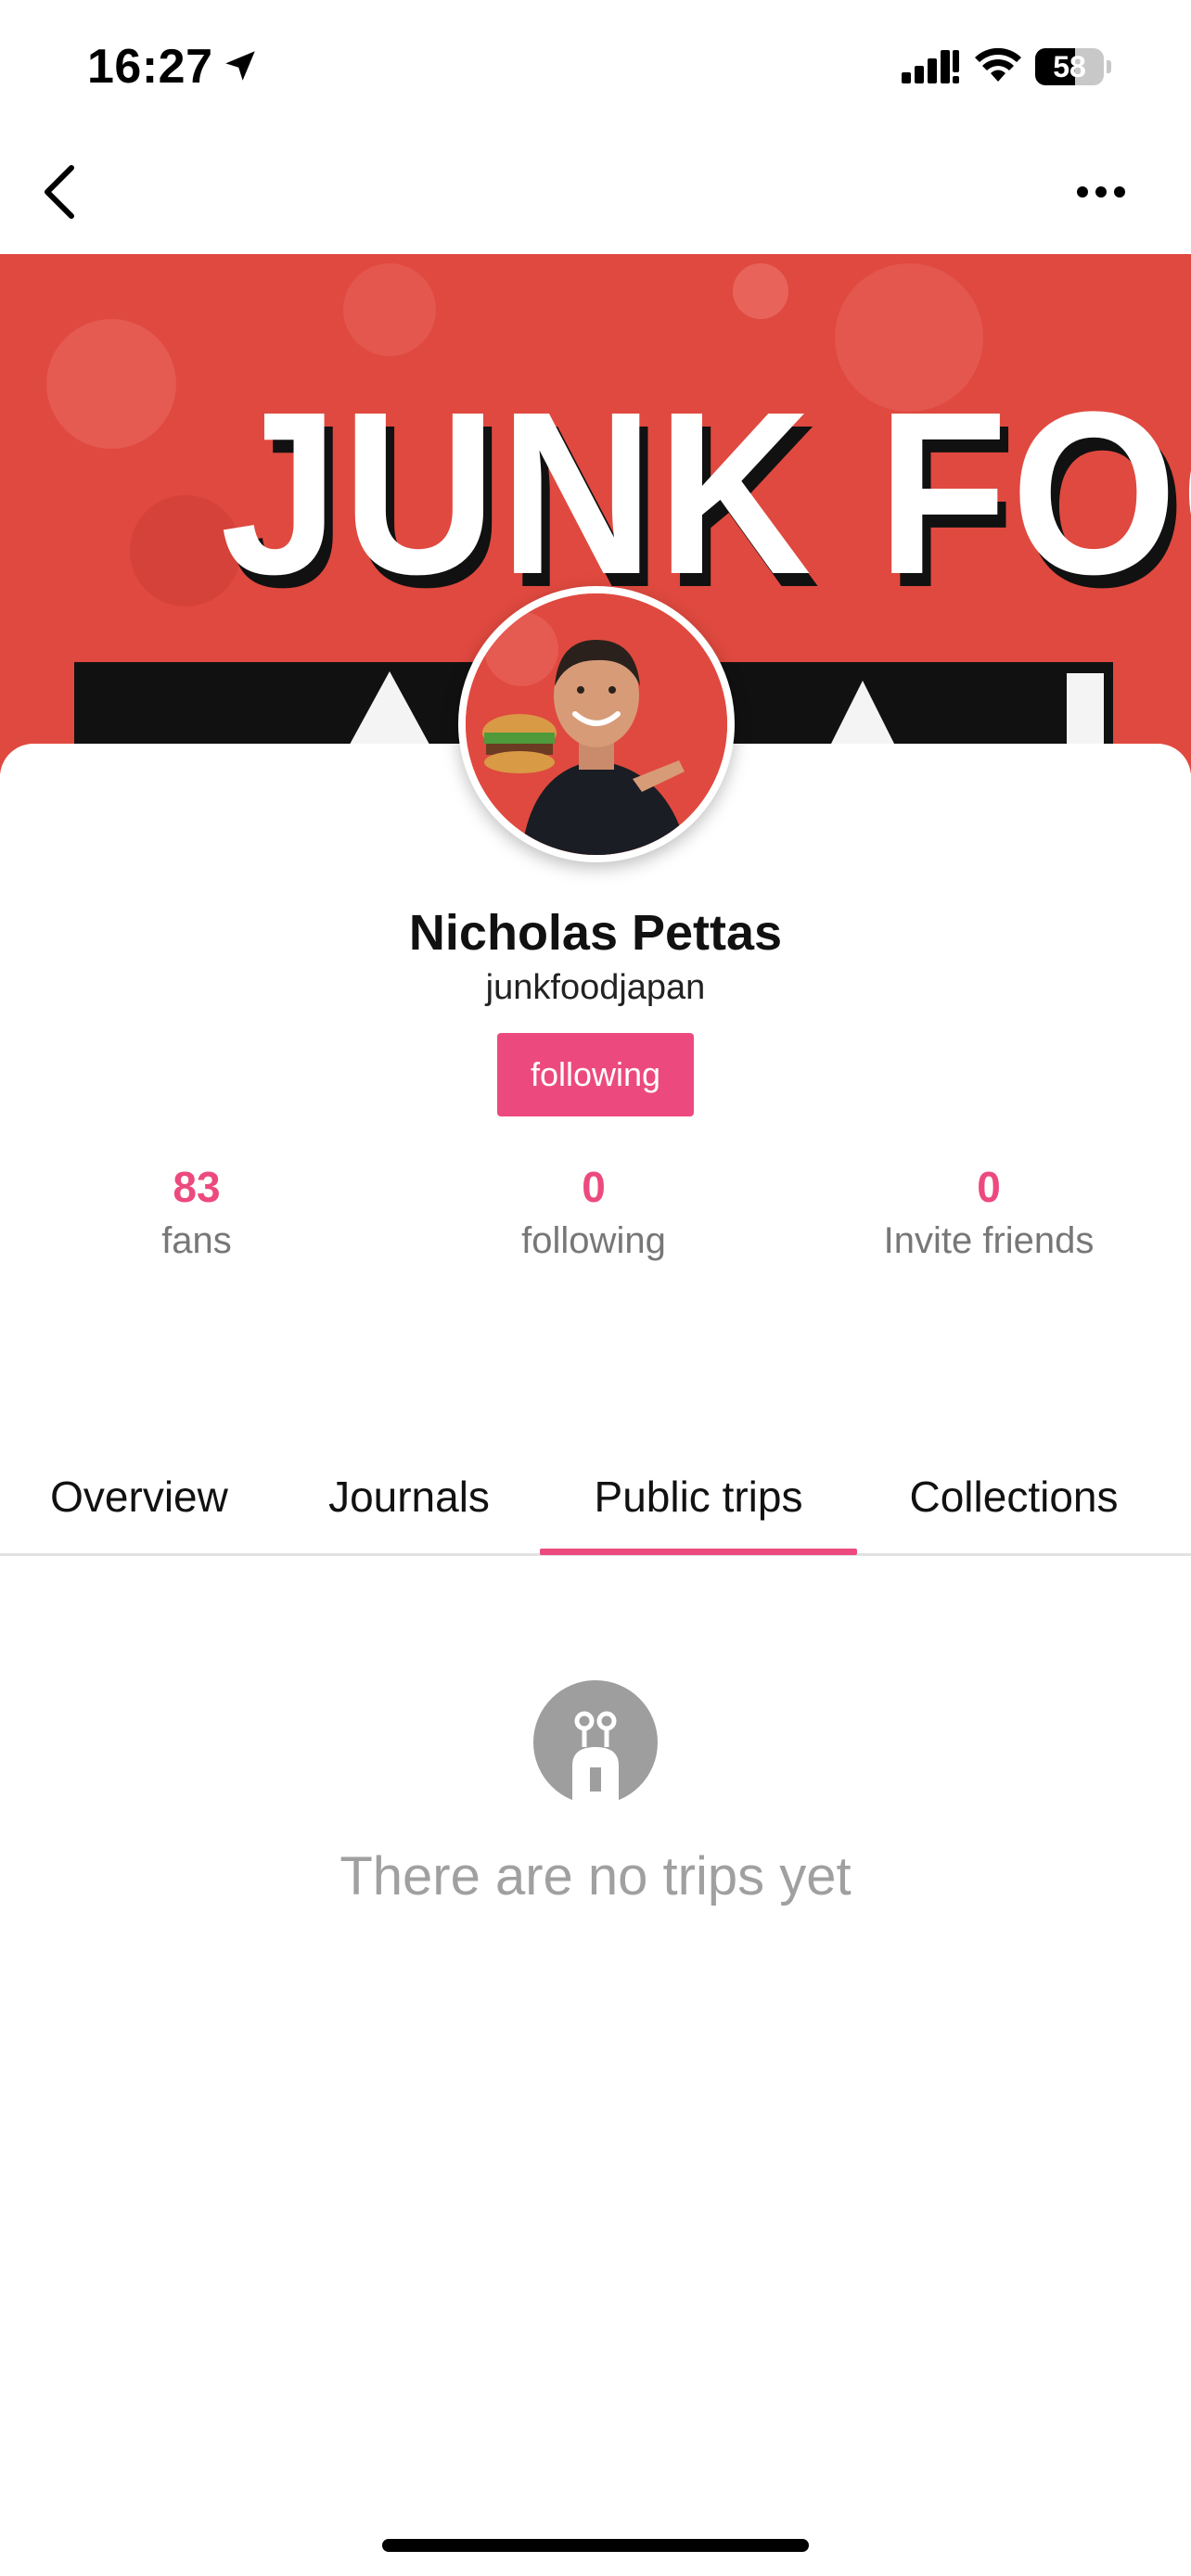 The height and width of the screenshot is (2576, 1191). I want to click on banner-title: JUNK FOOD, so click(705, 492).